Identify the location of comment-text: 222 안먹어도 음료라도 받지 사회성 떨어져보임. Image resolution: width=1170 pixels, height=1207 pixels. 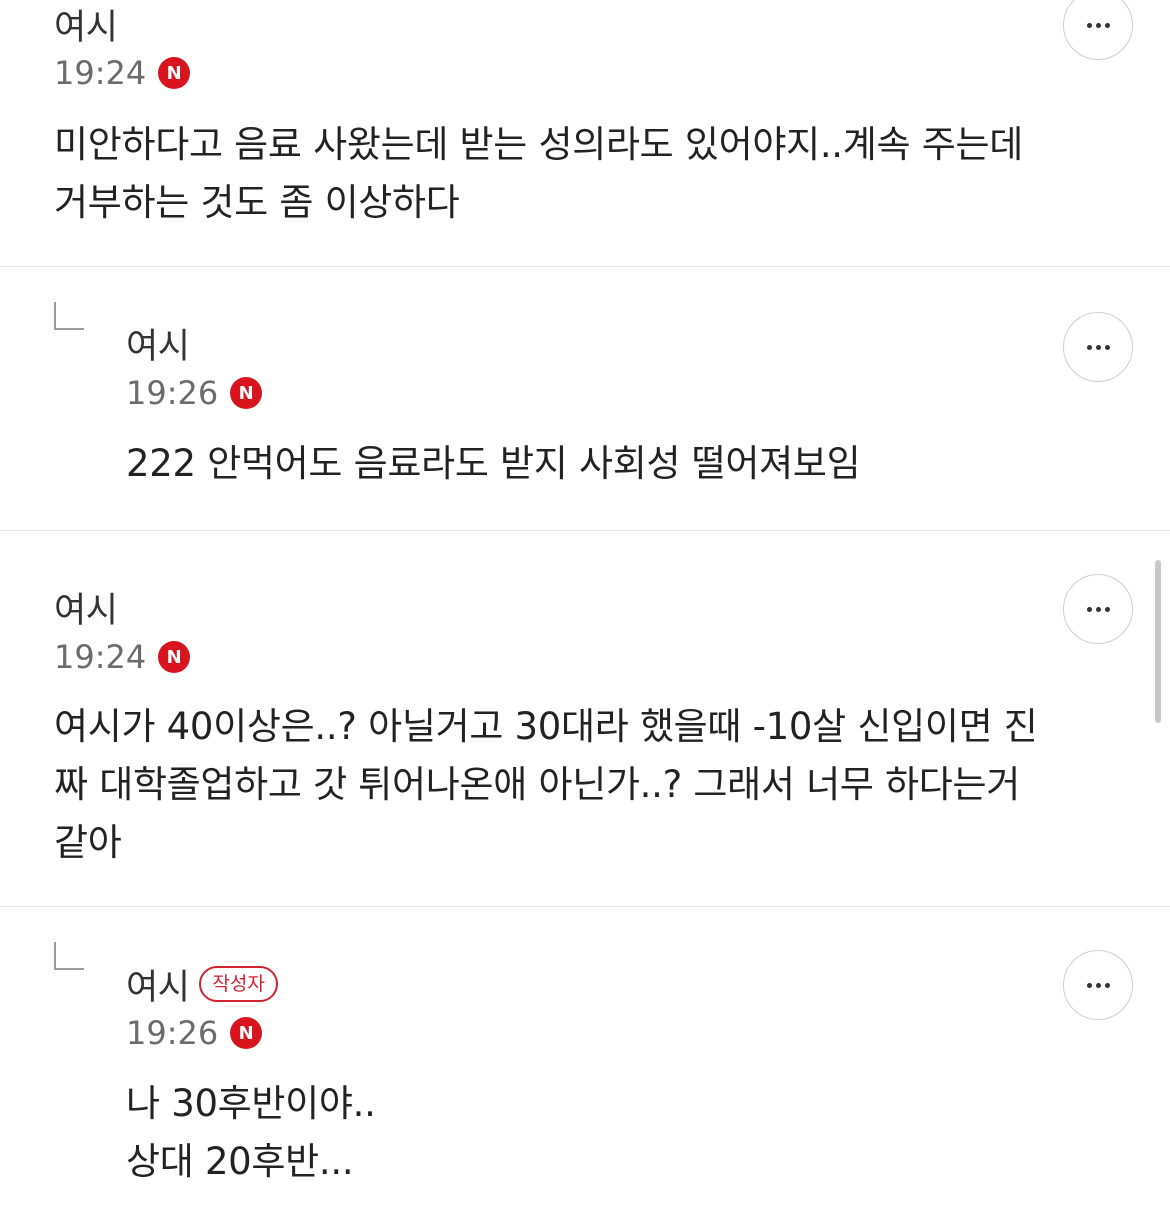
(493, 463).